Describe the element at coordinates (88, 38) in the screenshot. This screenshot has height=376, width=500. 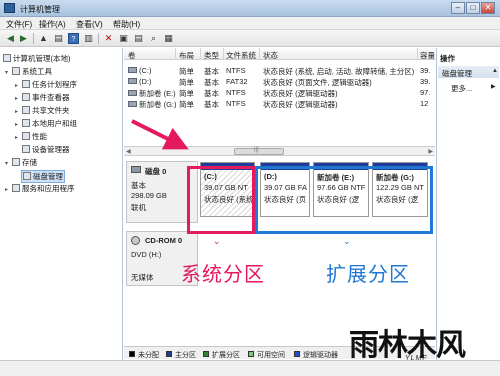
I see `properties-icon: ▥` at that location.